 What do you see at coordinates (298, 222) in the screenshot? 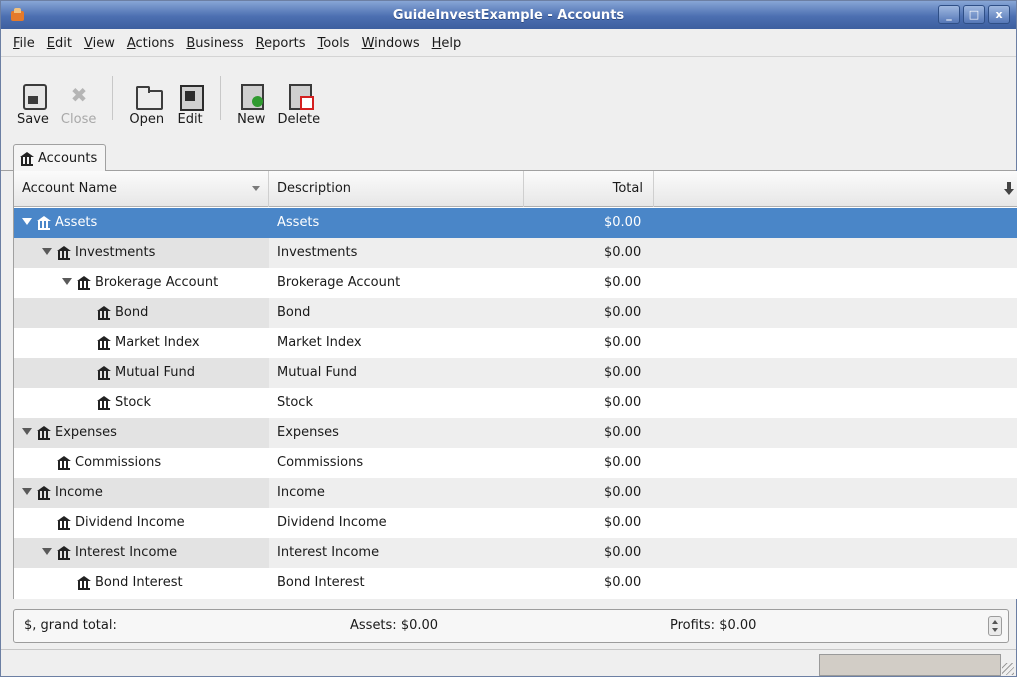
I see `account-description: Assets` at bounding box center [298, 222].